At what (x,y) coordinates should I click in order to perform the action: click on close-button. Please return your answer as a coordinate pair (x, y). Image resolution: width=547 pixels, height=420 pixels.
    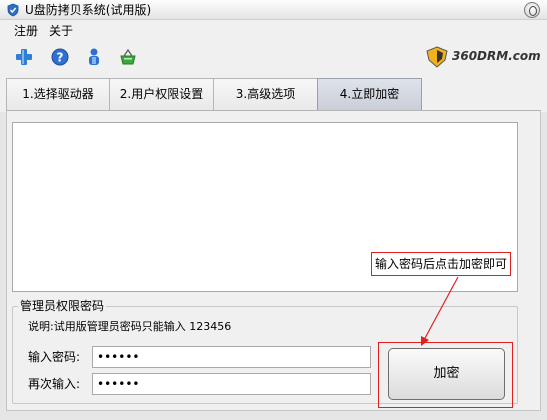
    Looking at the image, I should click on (532, 10).